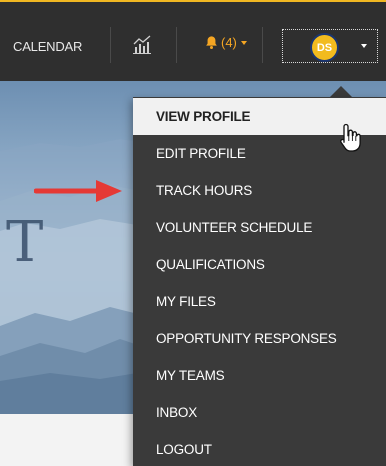 This screenshot has height=466, width=386. Describe the element at coordinates (341, 91) in the screenshot. I see `dropdown-pointer` at that location.